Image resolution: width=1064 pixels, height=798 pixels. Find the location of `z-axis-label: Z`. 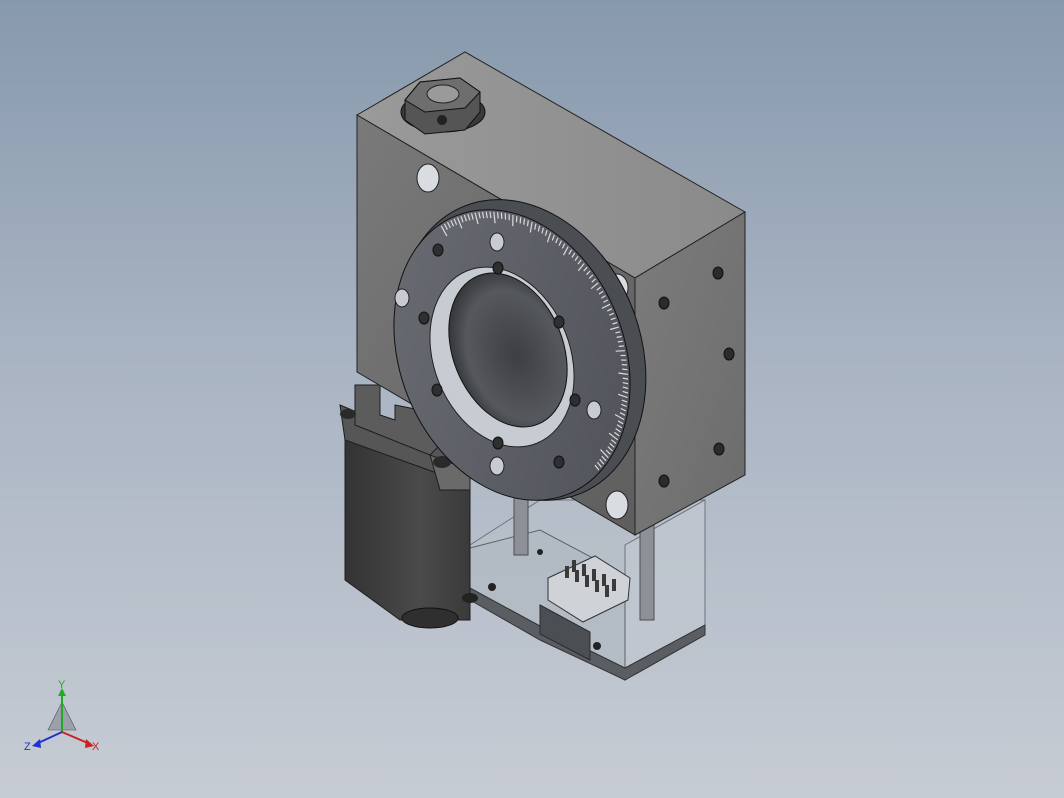

z-axis-label: Z is located at coordinates (27, 747).